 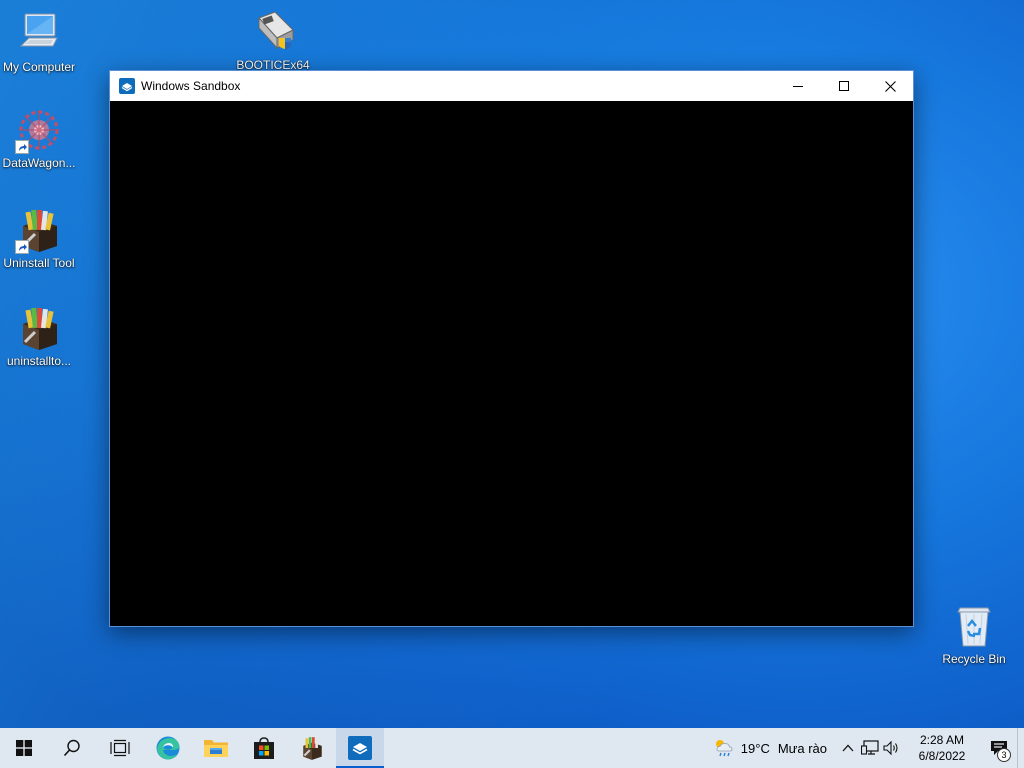 I want to click on taskbar-edge, so click(x=168, y=748).